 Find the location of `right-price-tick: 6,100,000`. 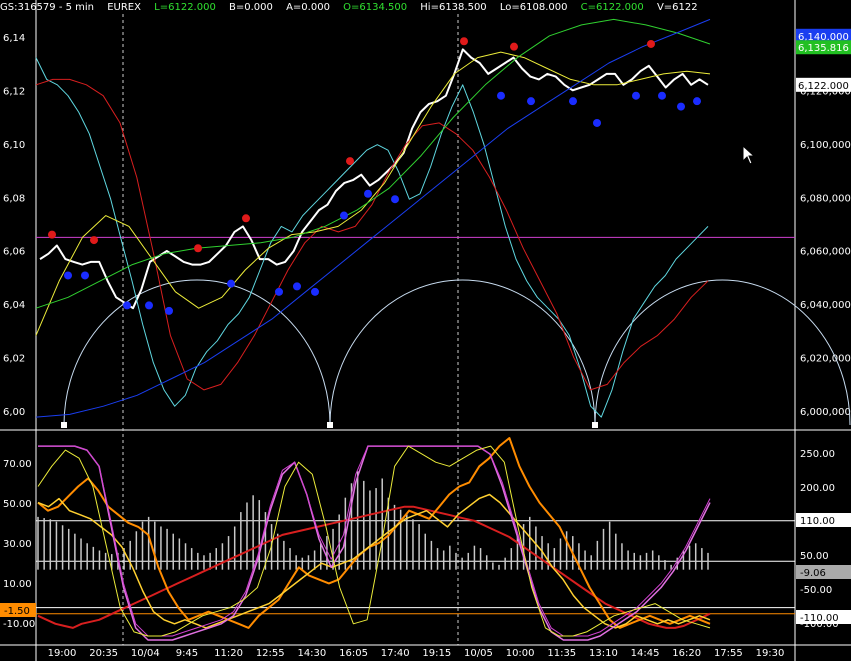

right-price-tick: 6,100,000 is located at coordinates (825, 145).